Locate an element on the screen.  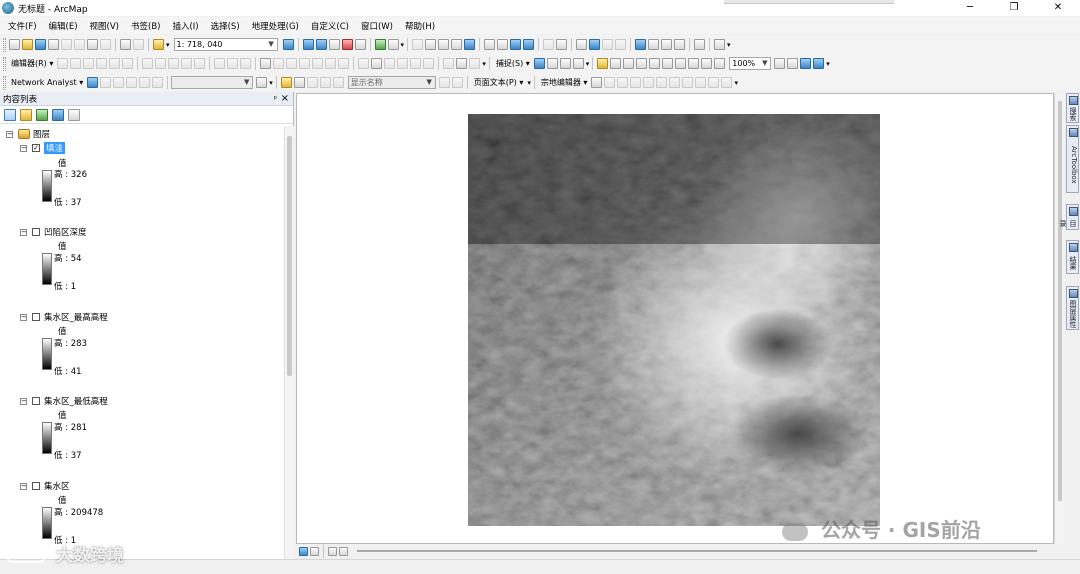
advanced-edit-icon is located at coordinates (305, 63).